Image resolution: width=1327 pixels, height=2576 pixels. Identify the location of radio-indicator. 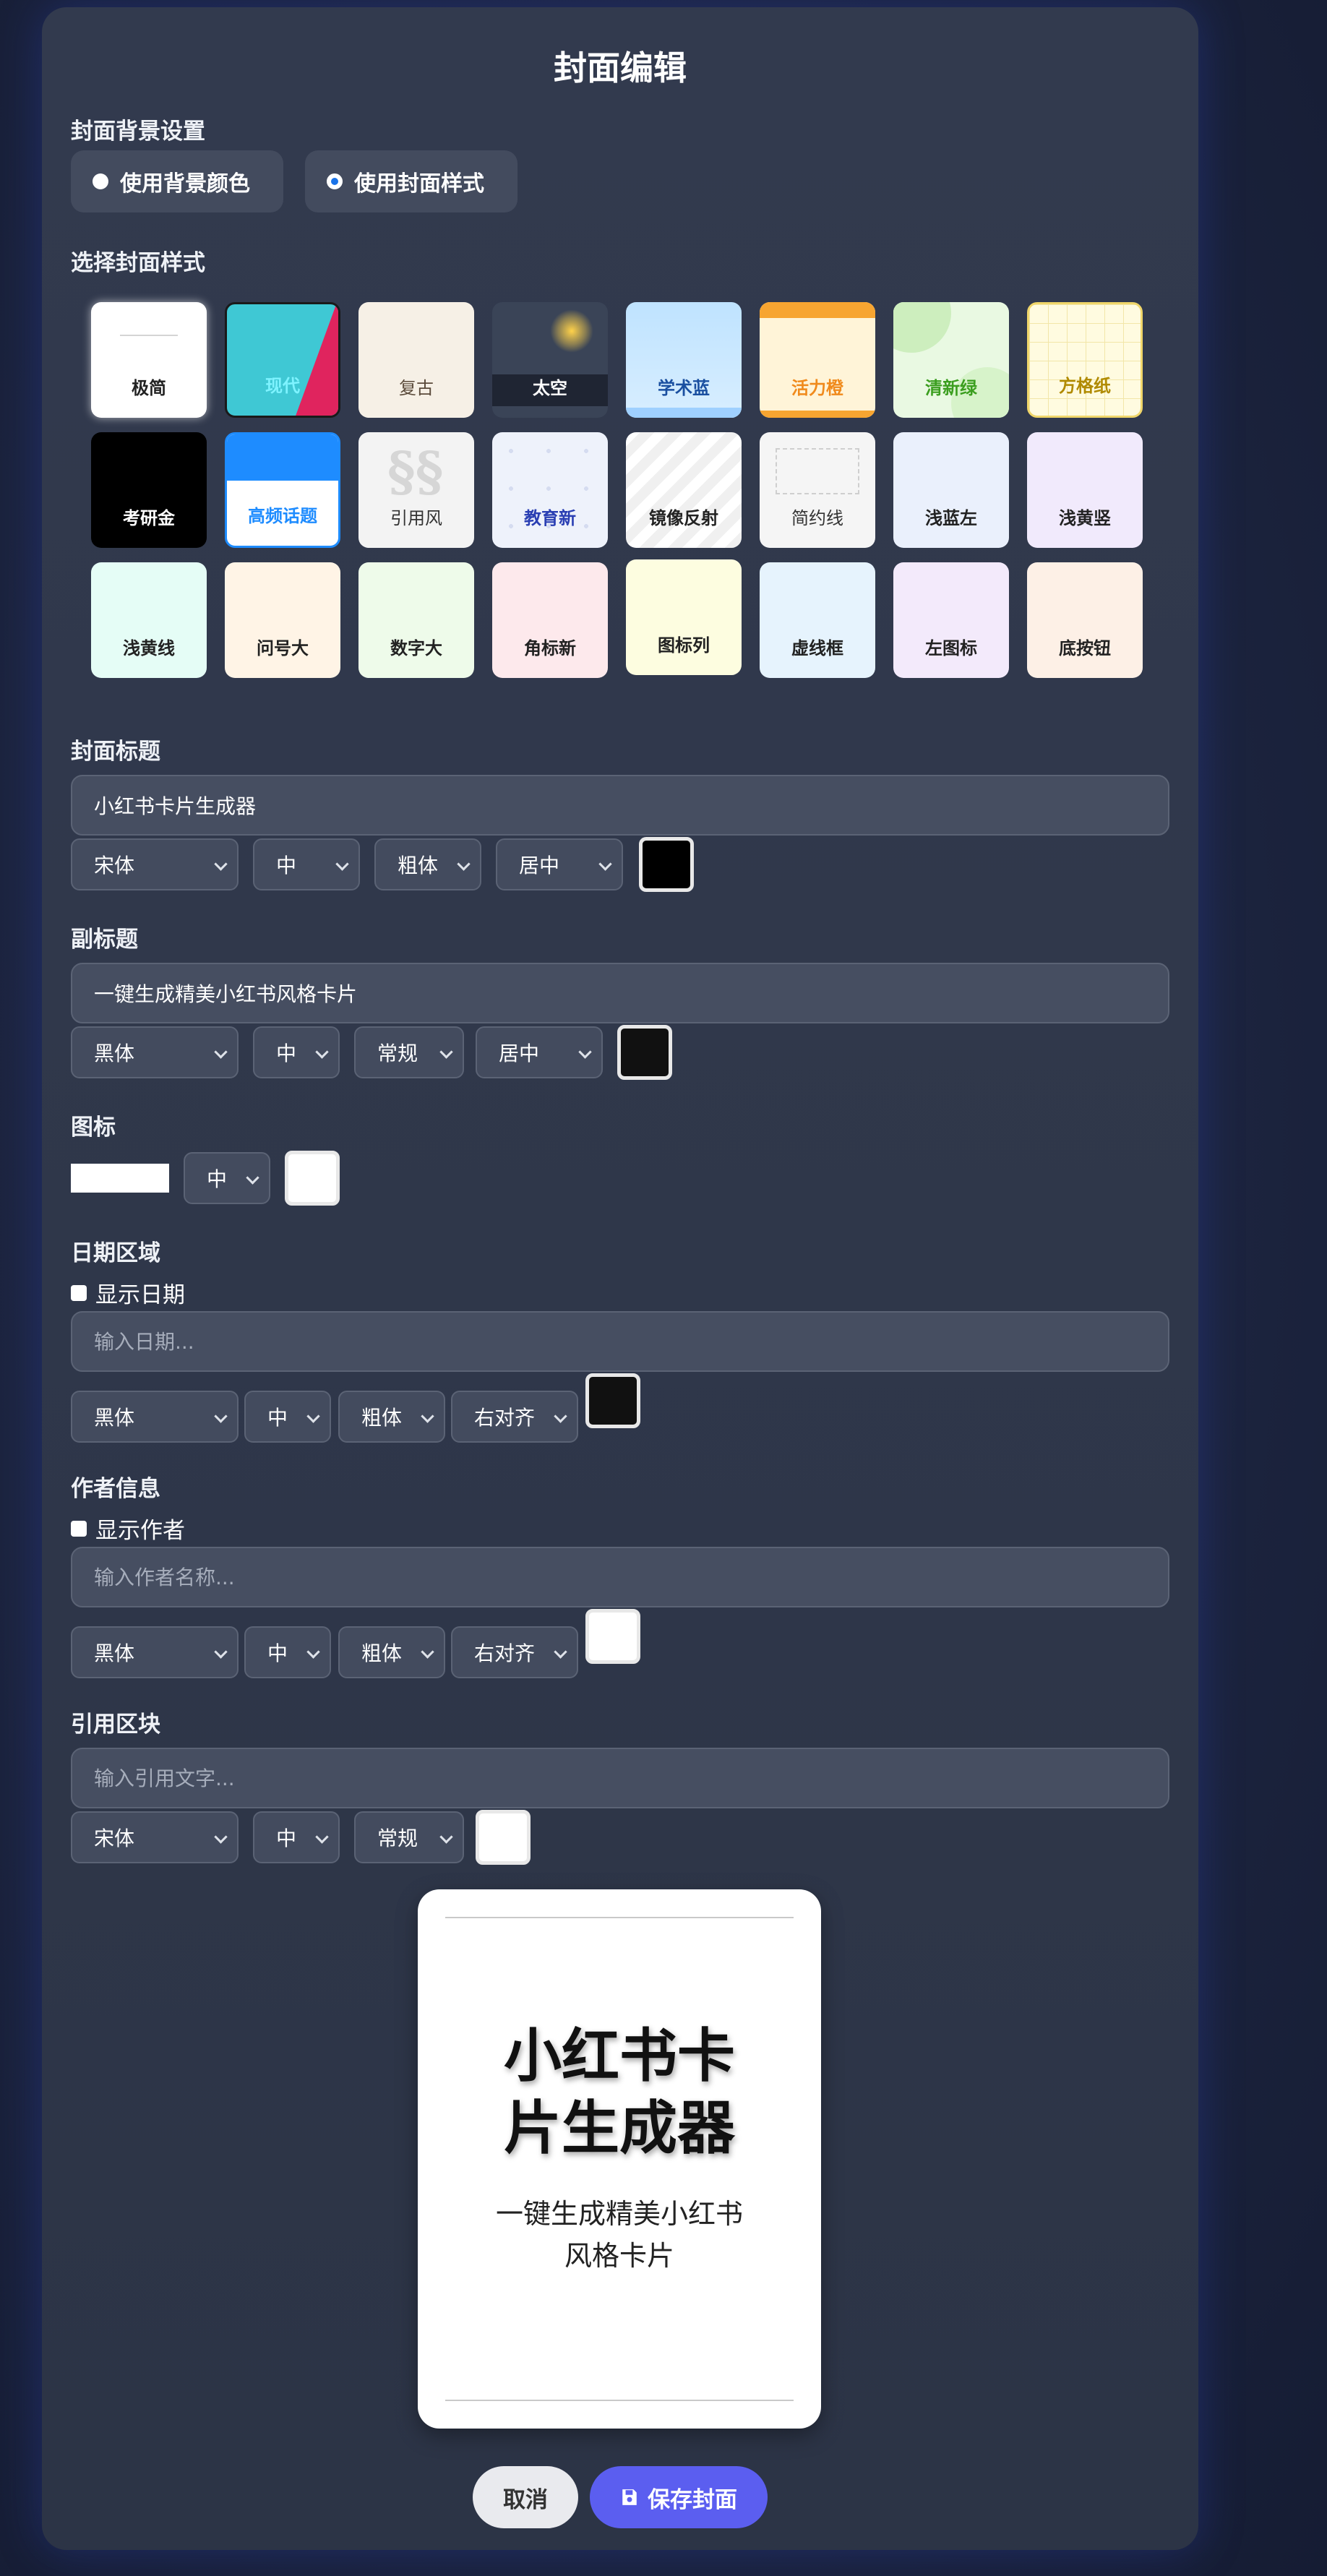
(101, 181).